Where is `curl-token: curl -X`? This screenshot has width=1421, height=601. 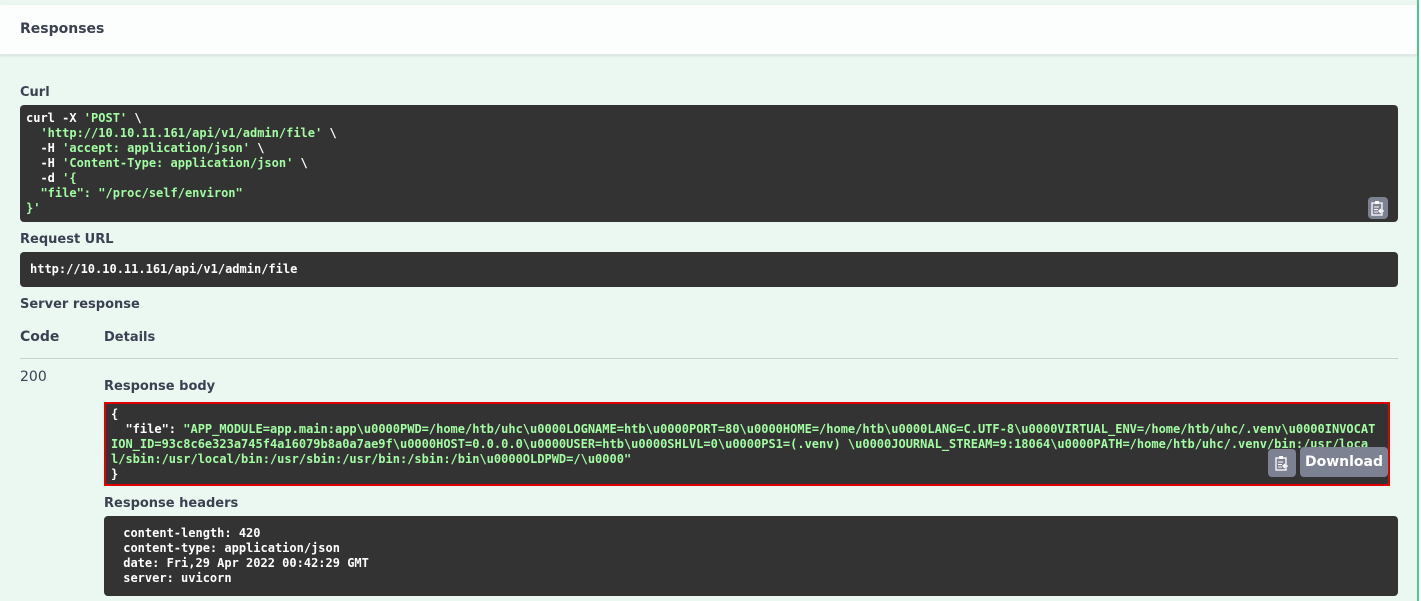 curl-token: curl -X is located at coordinates (55, 118).